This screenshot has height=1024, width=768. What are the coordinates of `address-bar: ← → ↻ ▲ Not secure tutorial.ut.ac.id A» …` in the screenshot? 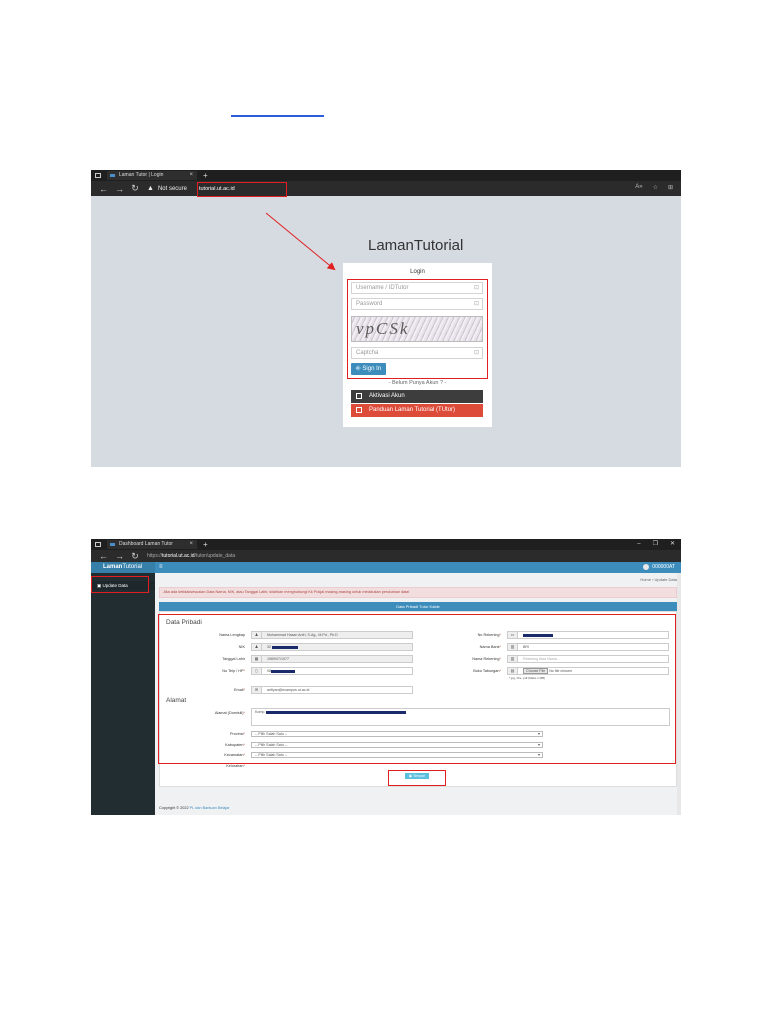 It's located at (386, 188).